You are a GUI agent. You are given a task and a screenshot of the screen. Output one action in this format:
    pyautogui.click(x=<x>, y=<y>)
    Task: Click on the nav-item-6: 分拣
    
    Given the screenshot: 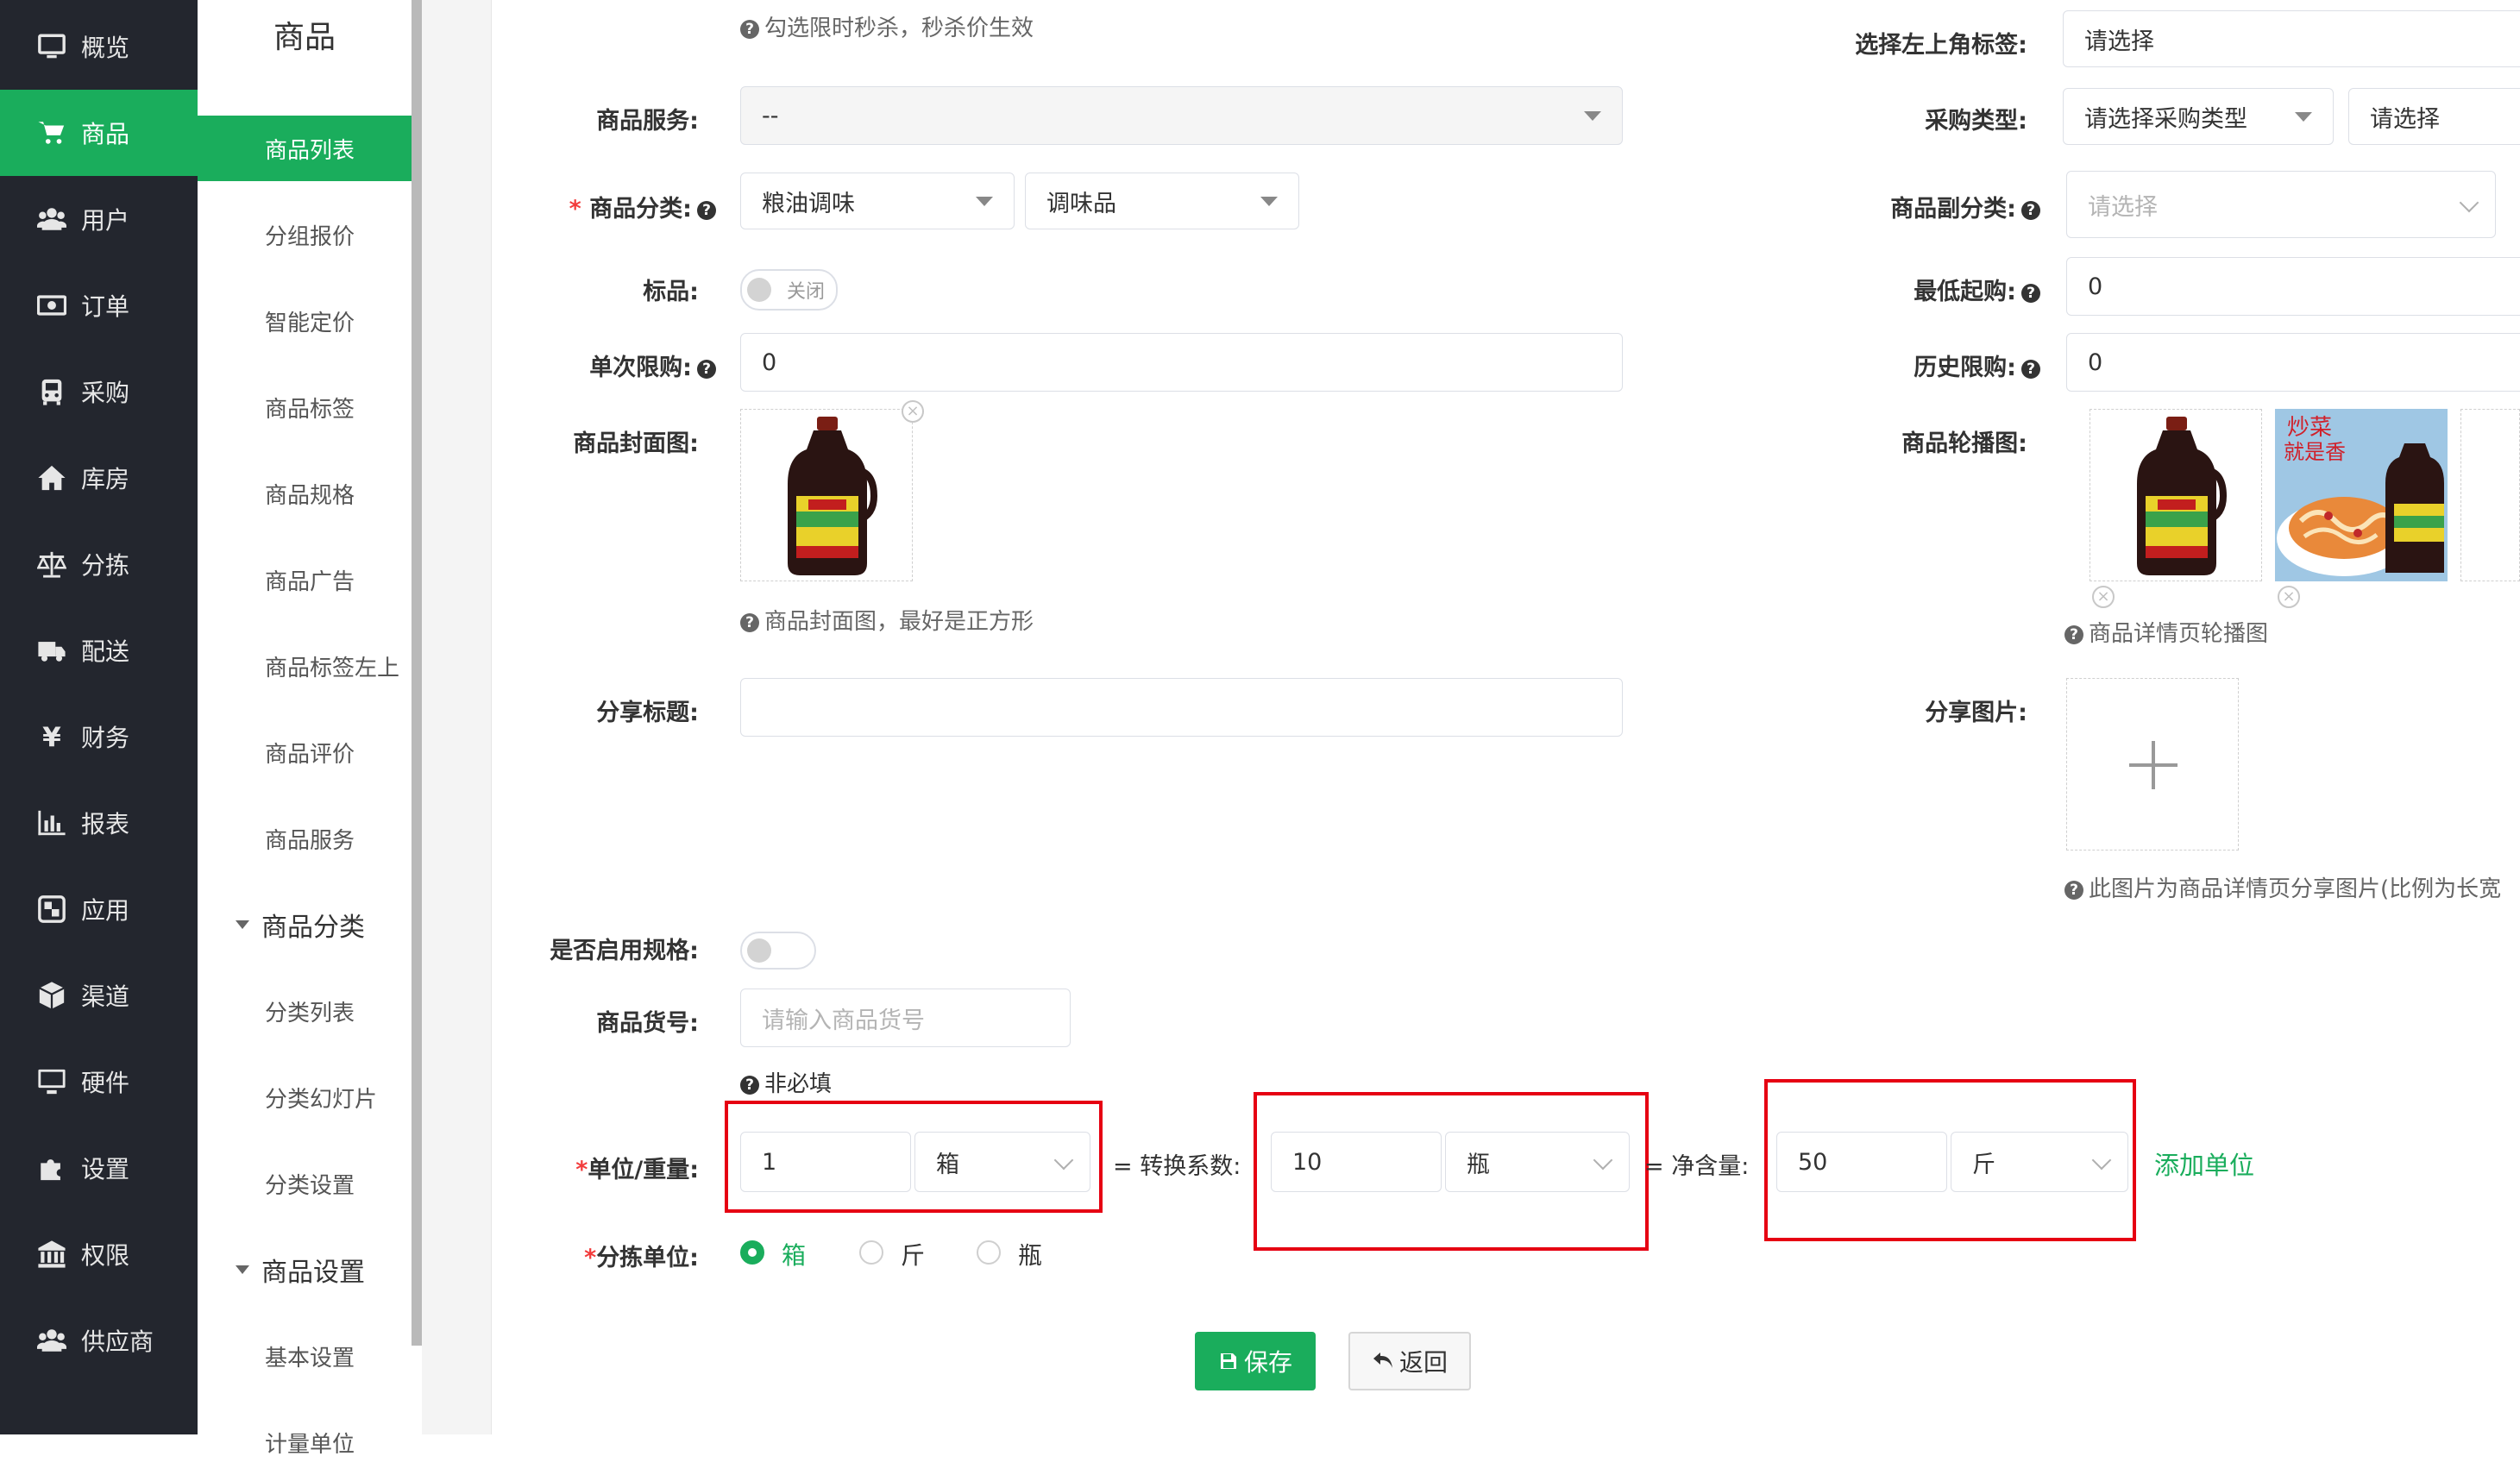 What is the action you would take?
    pyautogui.click(x=99, y=564)
    